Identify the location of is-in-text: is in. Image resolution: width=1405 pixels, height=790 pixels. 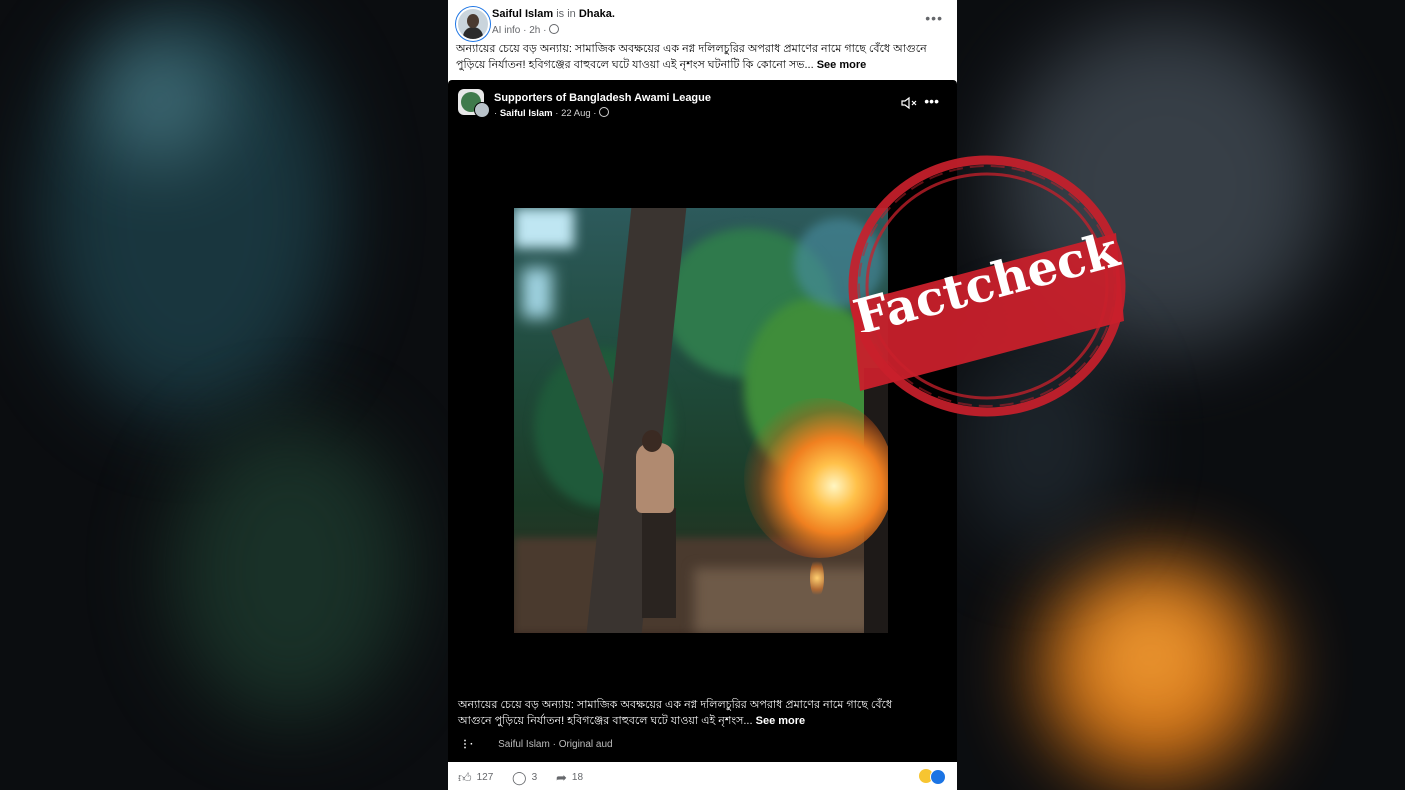
(566, 14).